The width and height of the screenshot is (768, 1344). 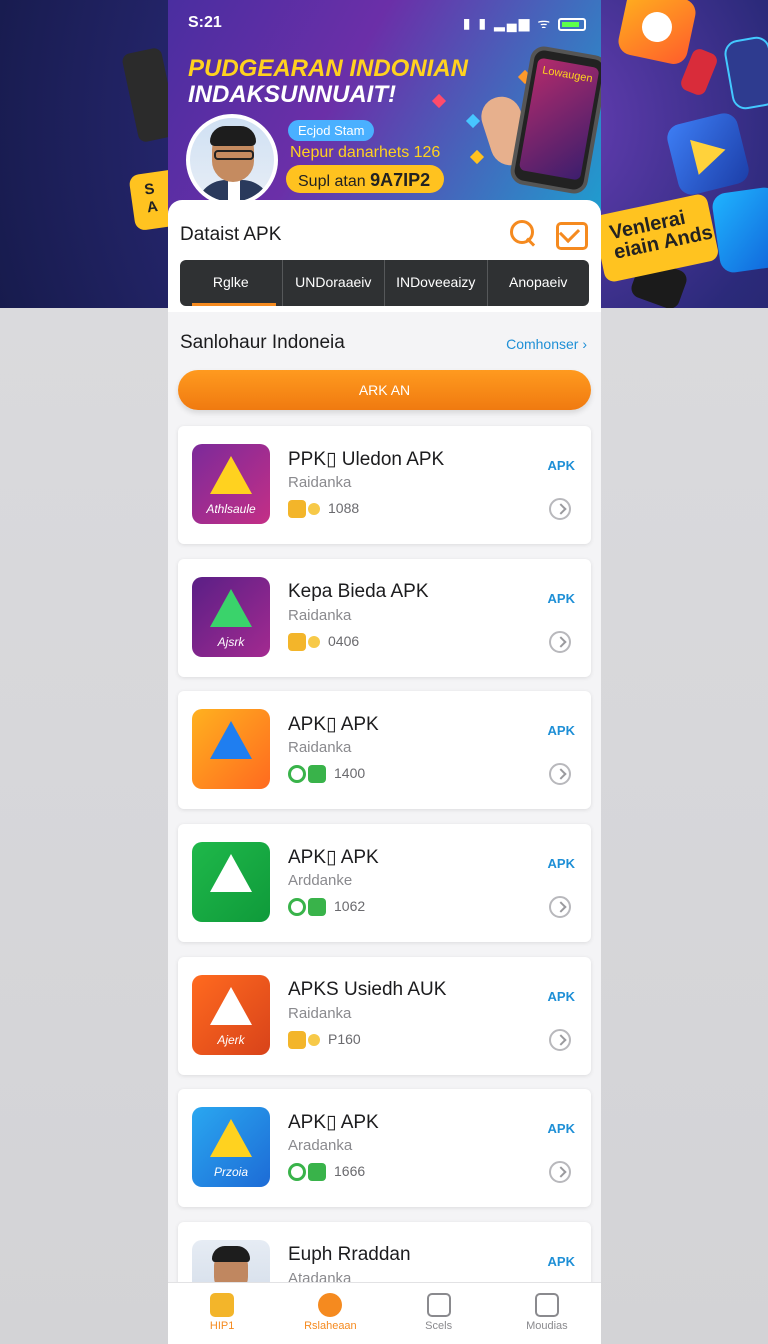 What do you see at coordinates (386, 23) in the screenshot?
I see `status-bar: S:21 ▮ ▮ ▂▄▆ ᯤ` at bounding box center [386, 23].